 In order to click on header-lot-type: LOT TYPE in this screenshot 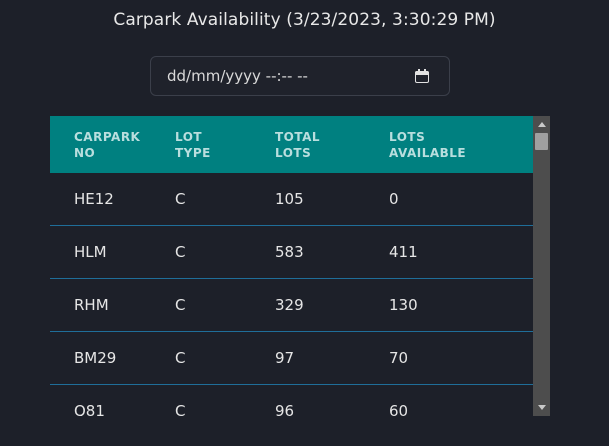, I will do `click(193, 144)`.